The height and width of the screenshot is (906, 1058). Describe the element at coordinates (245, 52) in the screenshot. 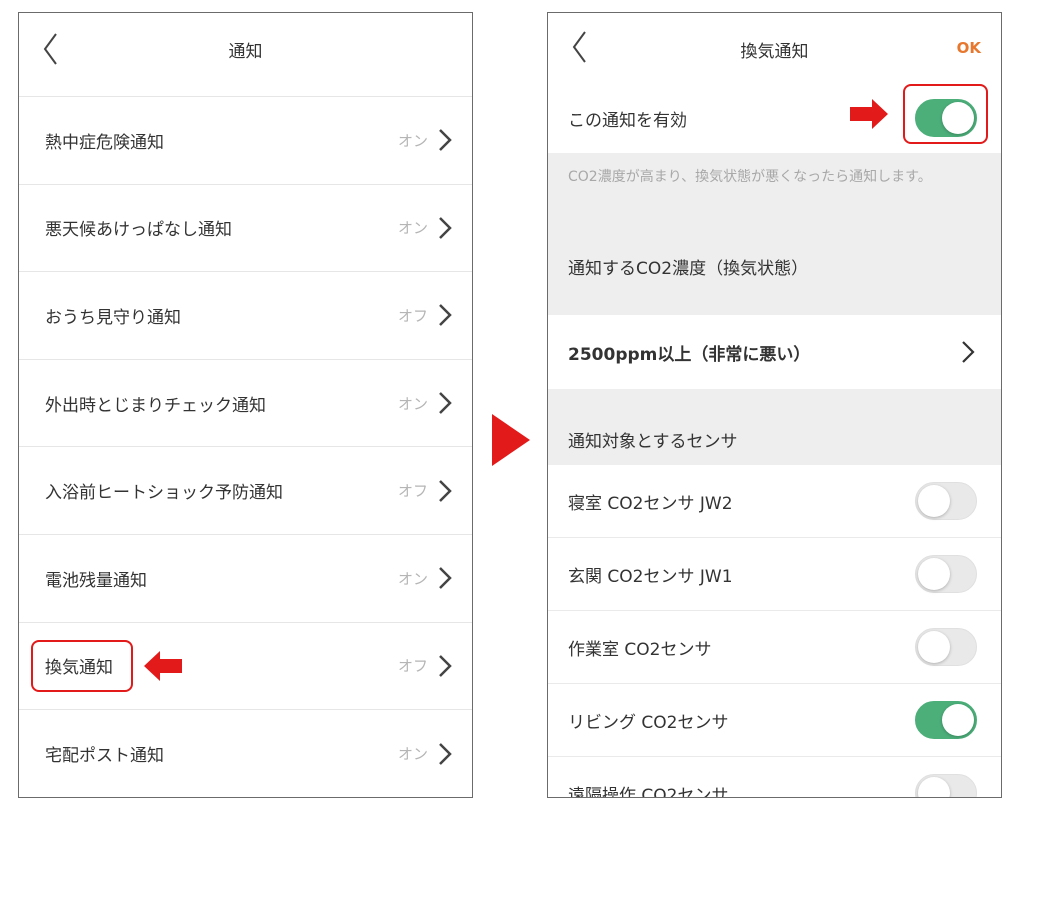

I see `page-title: 通知` at that location.